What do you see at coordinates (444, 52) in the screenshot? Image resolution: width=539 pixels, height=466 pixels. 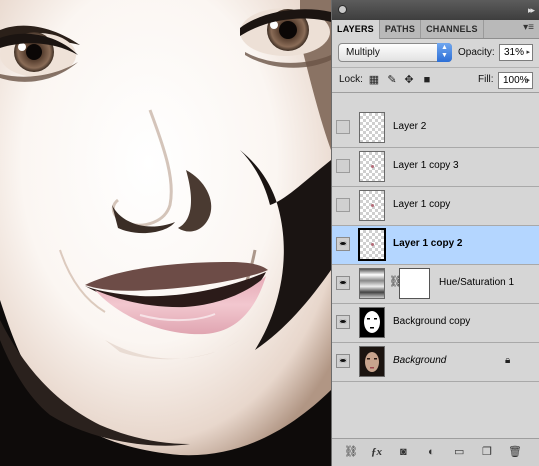 I see `select-arrows-icon: ▲ ▼` at bounding box center [444, 52].